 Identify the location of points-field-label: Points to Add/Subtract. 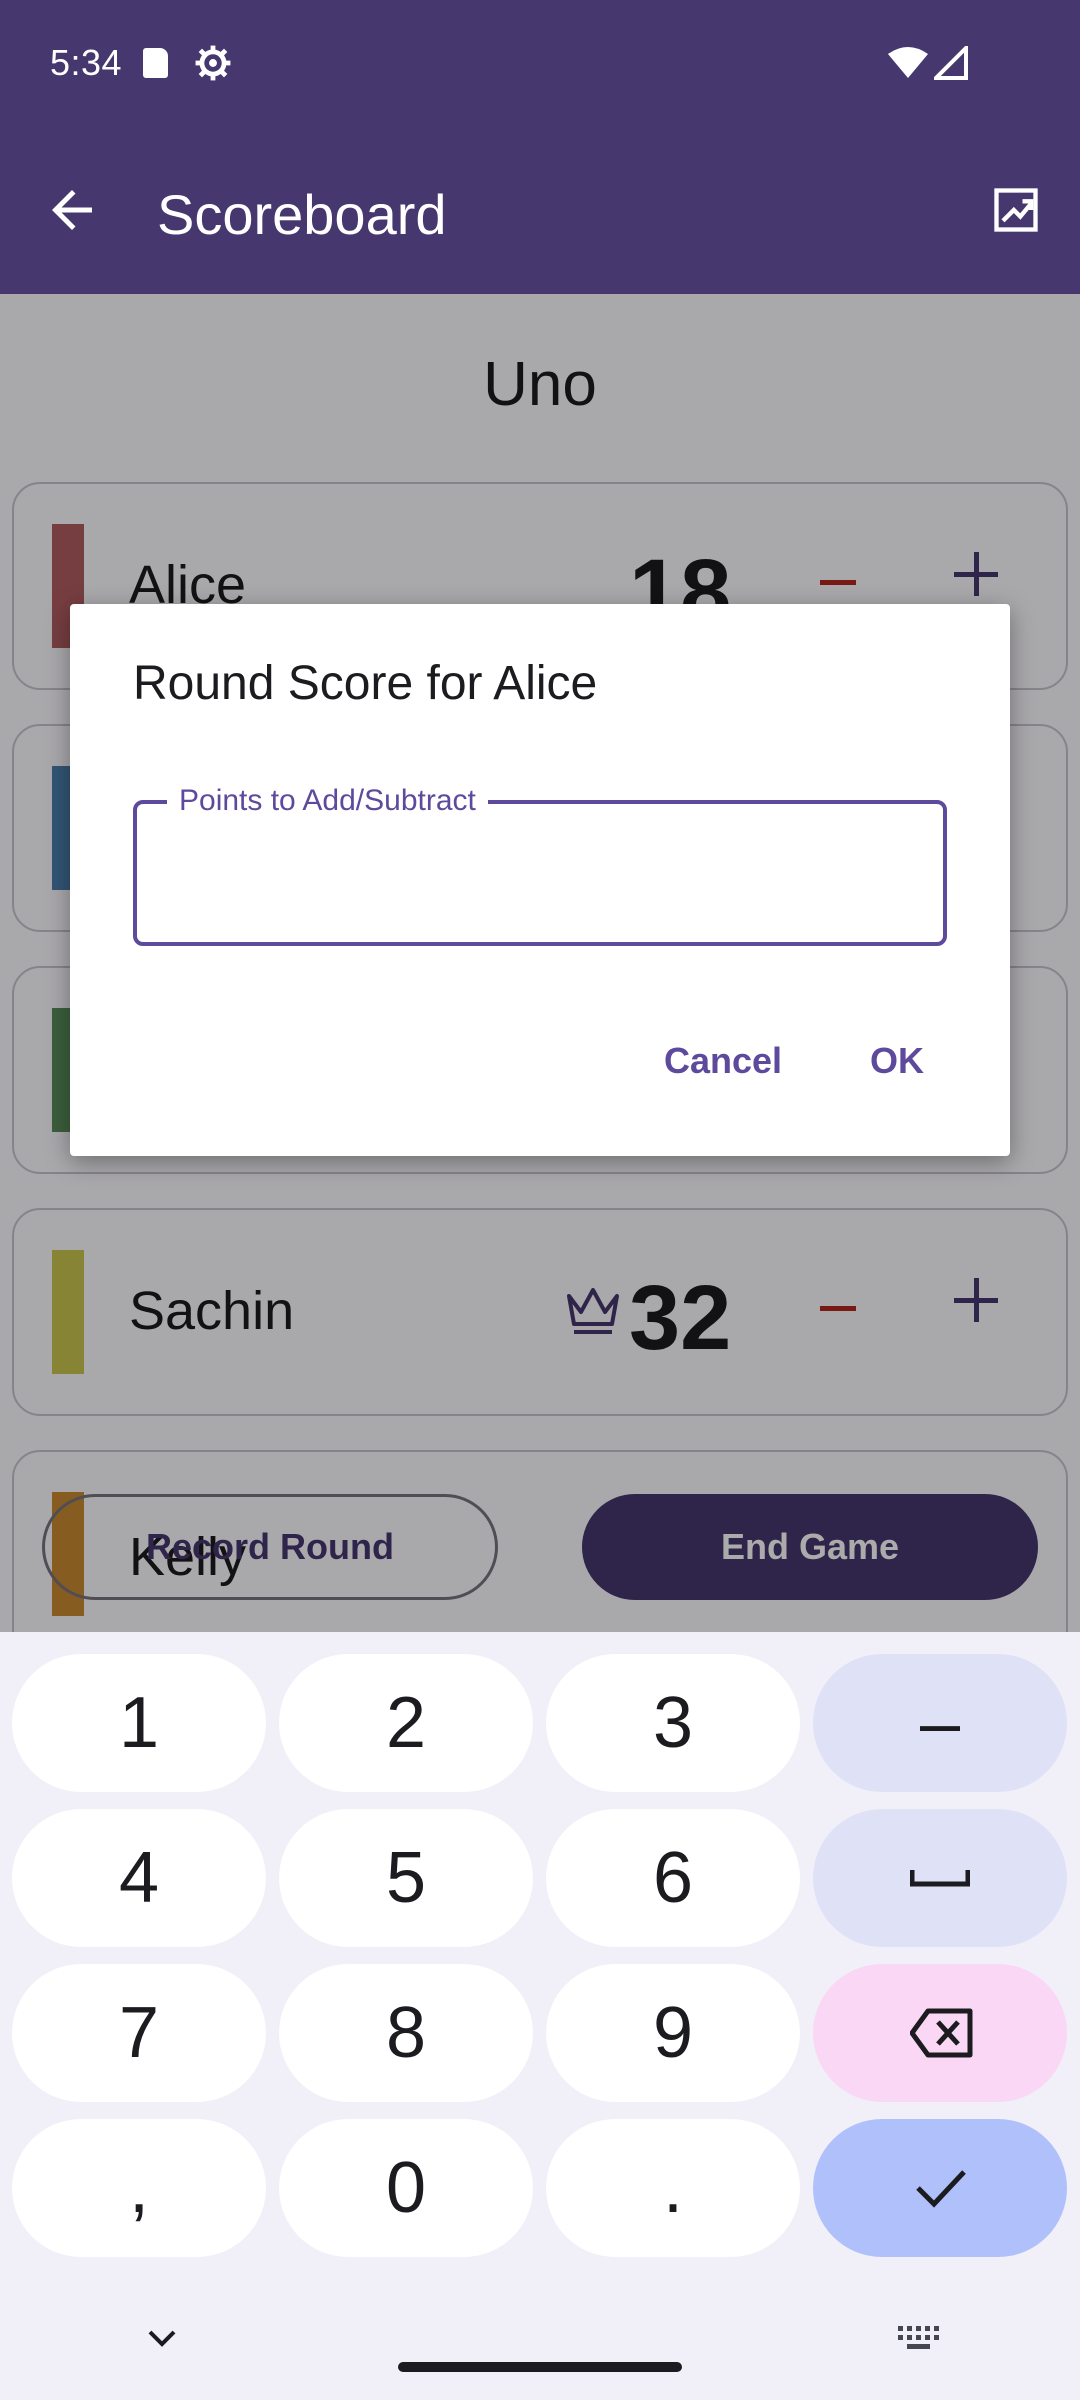
(327, 801).